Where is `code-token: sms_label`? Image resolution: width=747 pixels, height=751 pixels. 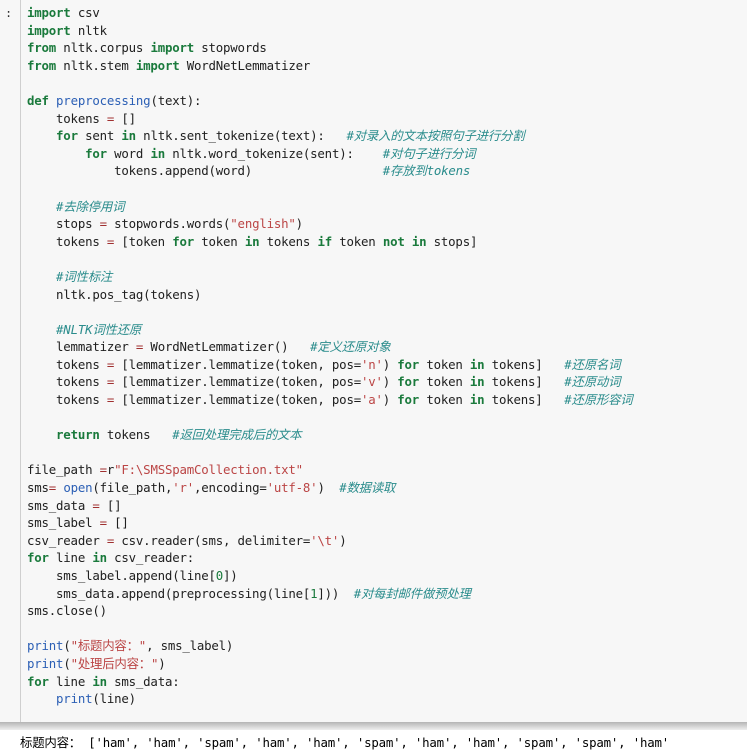
code-token: sms_label is located at coordinates (63, 523).